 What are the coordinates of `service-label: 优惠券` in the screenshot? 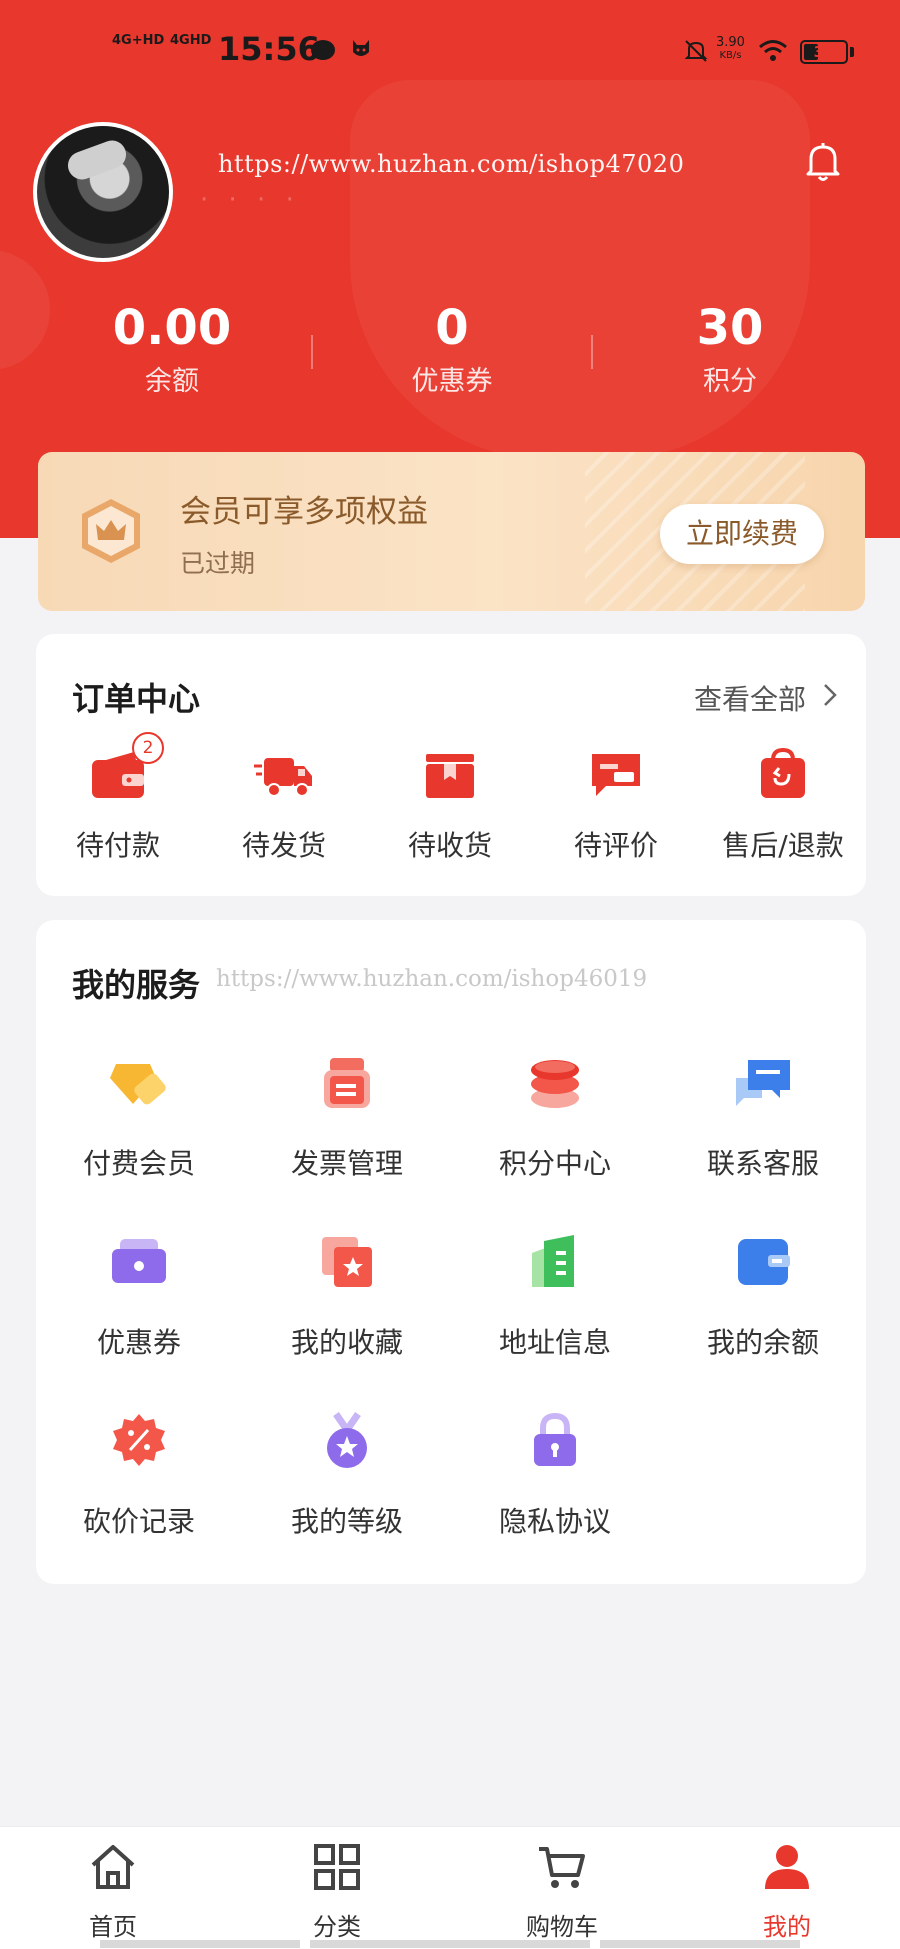 It's located at (138, 1342).